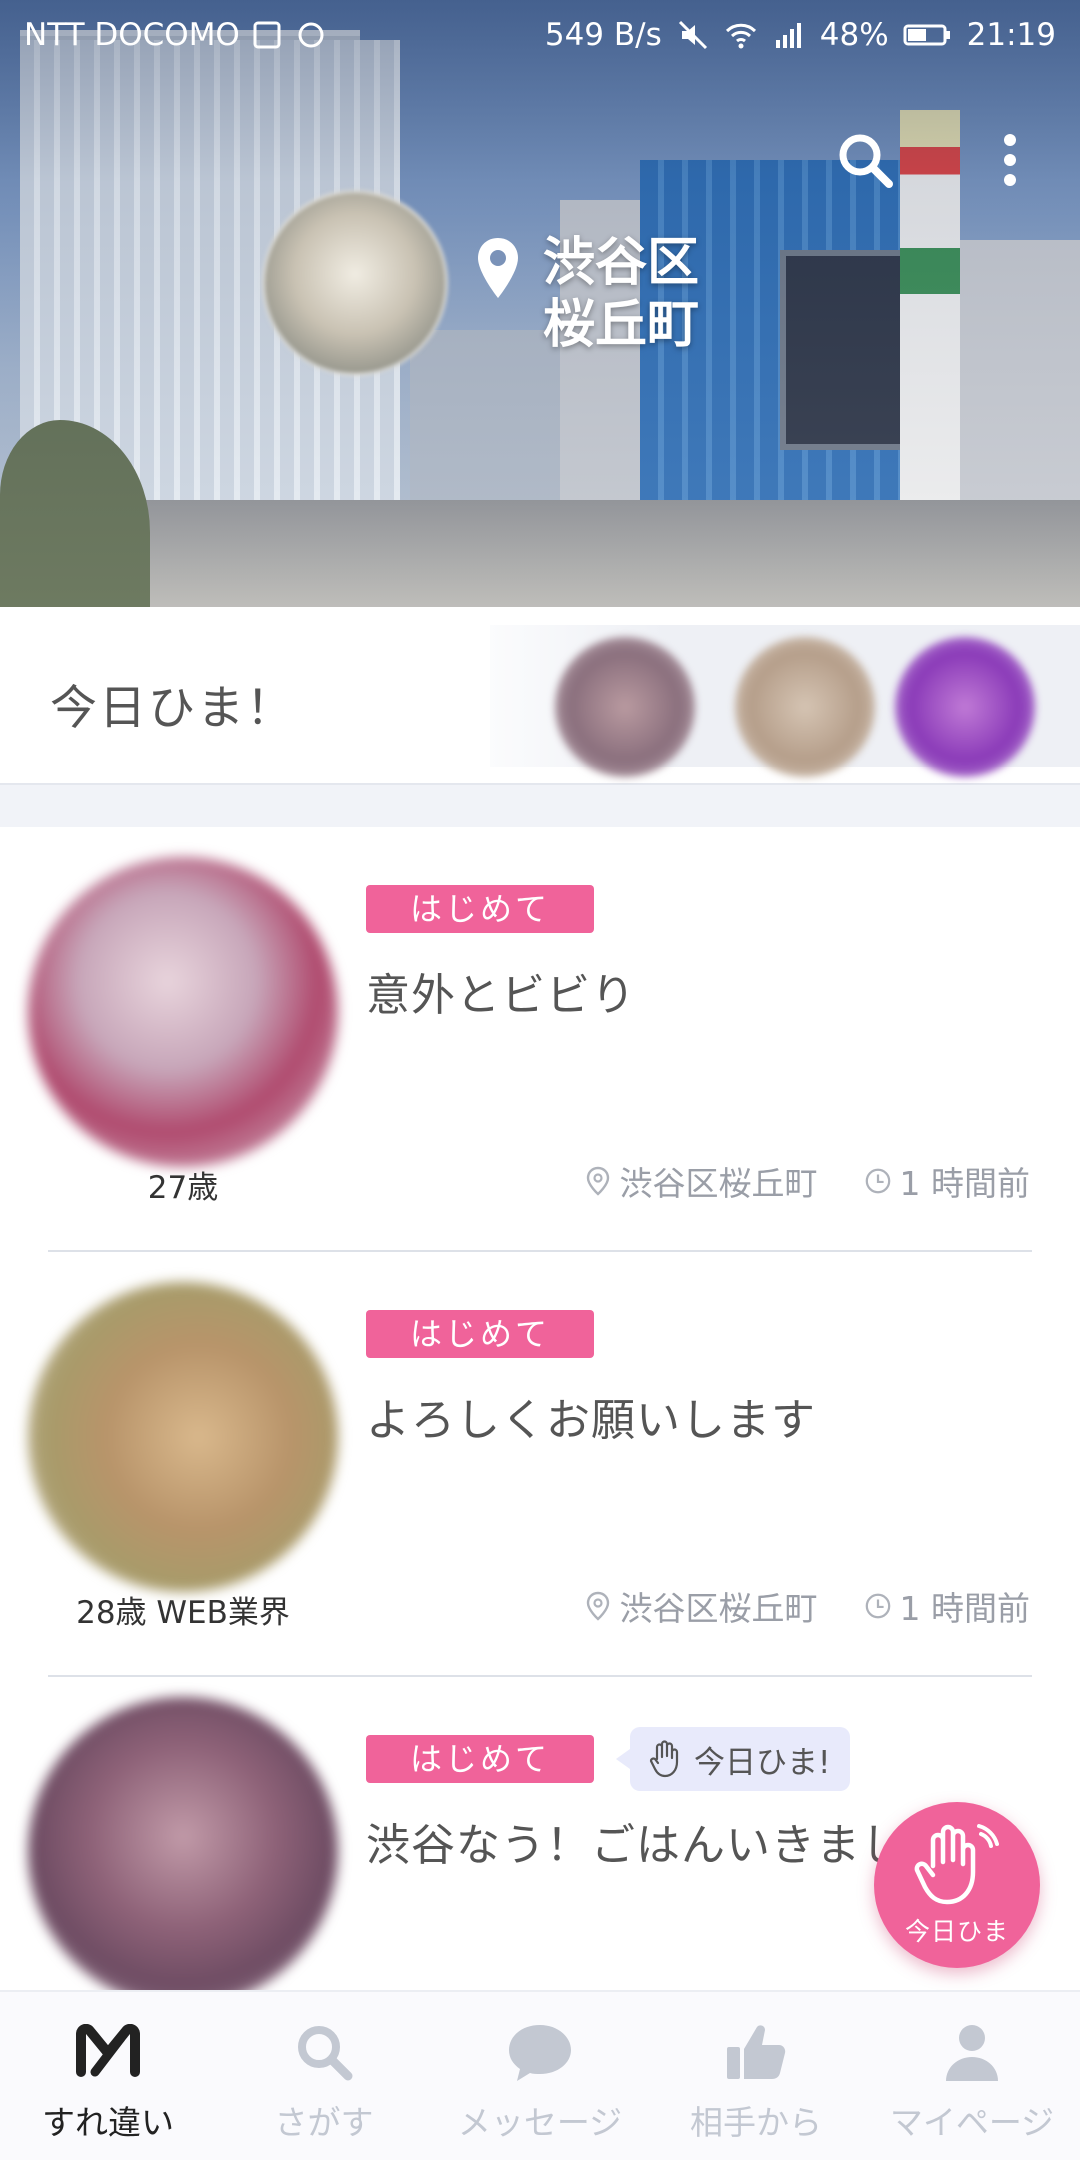 Image resolution: width=1080 pixels, height=2160 pixels. I want to click on my-avatar, so click(355, 283).